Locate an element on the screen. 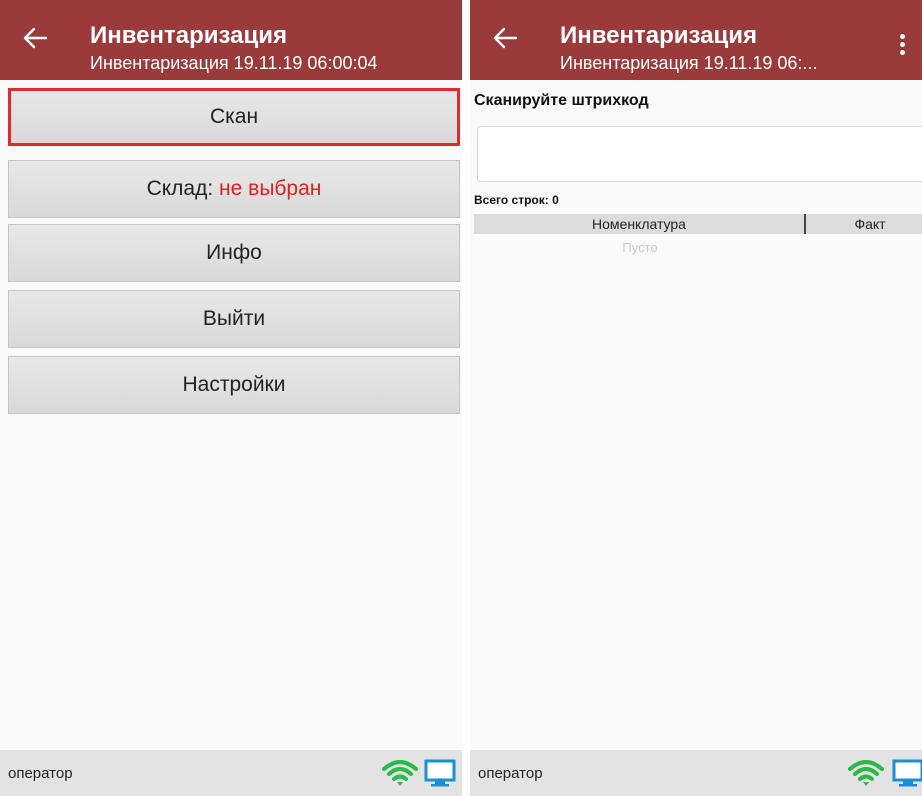 Image resolution: width=922 pixels, height=796 pixels. warehouse-button: Склад: не выбран is located at coordinates (234, 189).